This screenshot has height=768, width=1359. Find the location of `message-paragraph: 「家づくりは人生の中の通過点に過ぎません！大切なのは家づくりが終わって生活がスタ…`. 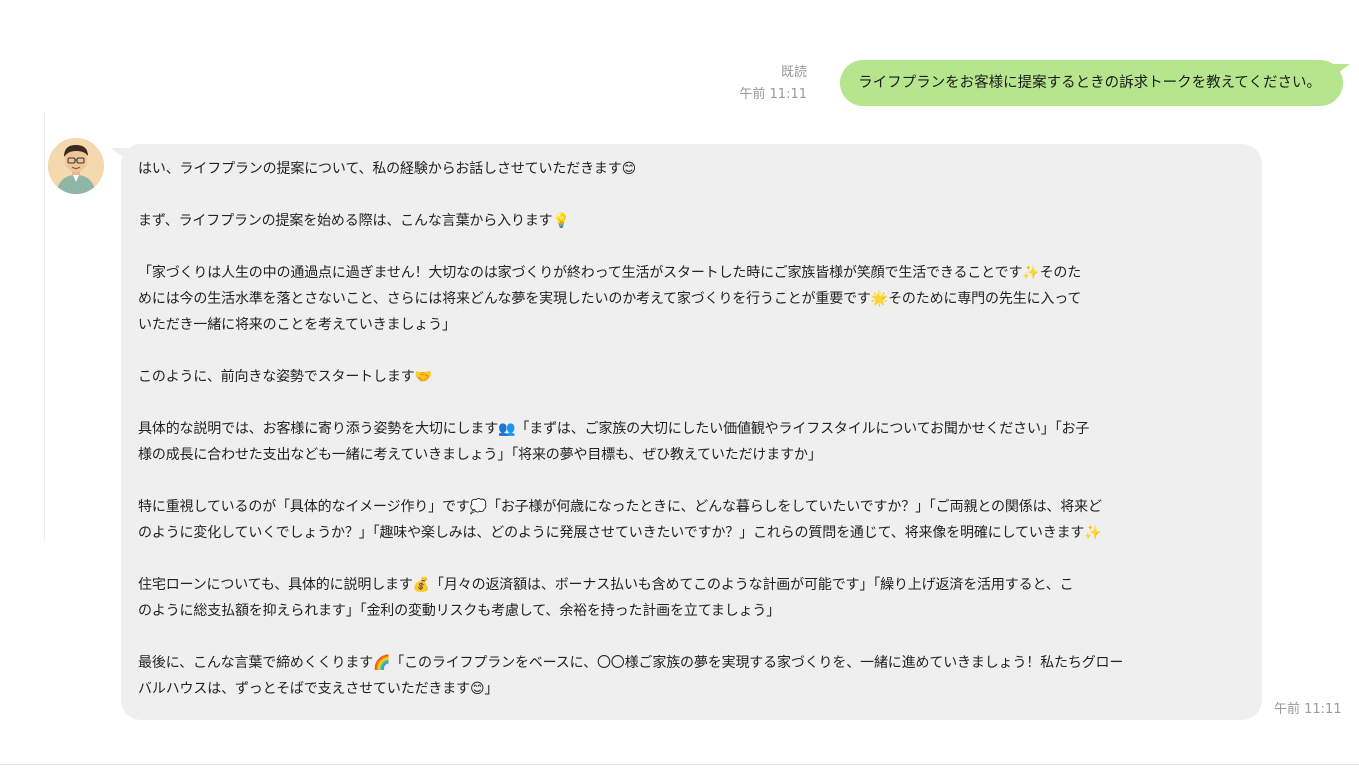

message-paragraph: 「家づくりは人生の中の通過点に過ぎません！大切なのは家づくりが終わって生活がスタ… is located at coordinates (610, 299).